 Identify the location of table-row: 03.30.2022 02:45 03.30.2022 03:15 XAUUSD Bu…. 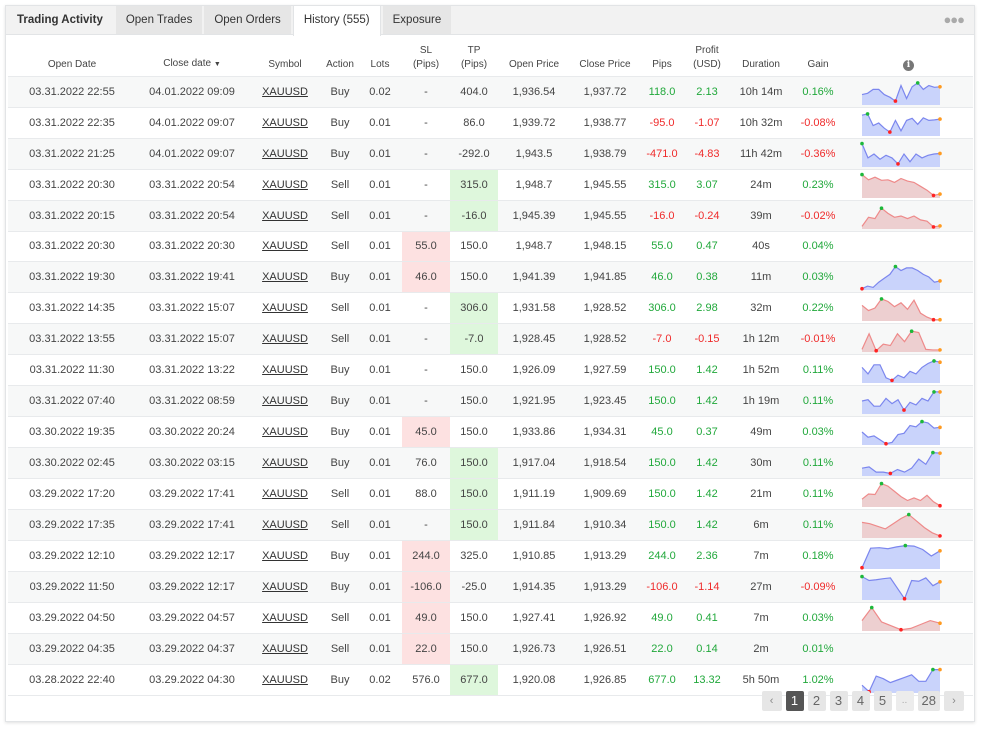
(490, 463).